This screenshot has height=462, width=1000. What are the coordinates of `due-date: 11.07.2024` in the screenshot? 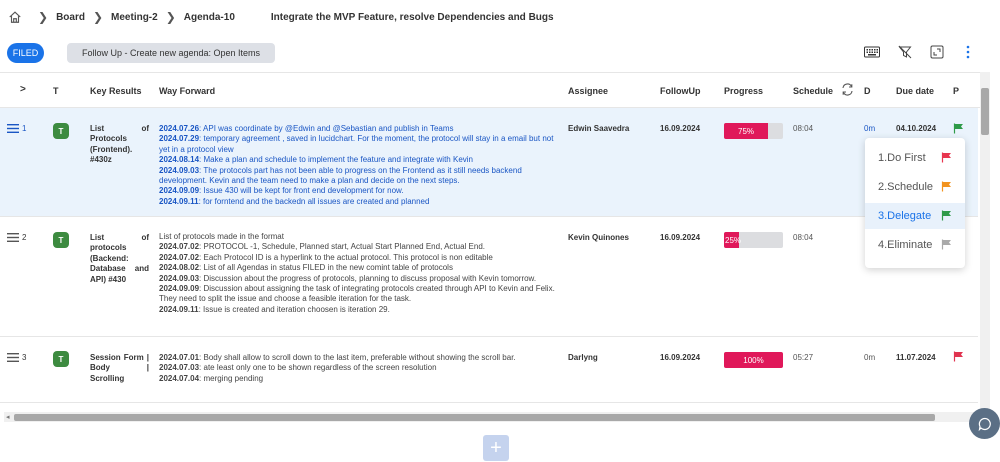 It's located at (916, 357).